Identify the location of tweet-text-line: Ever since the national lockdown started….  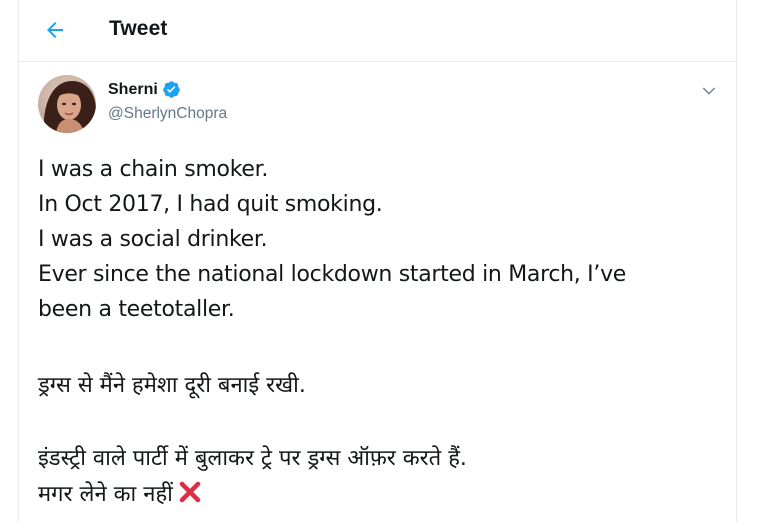
(332, 274).